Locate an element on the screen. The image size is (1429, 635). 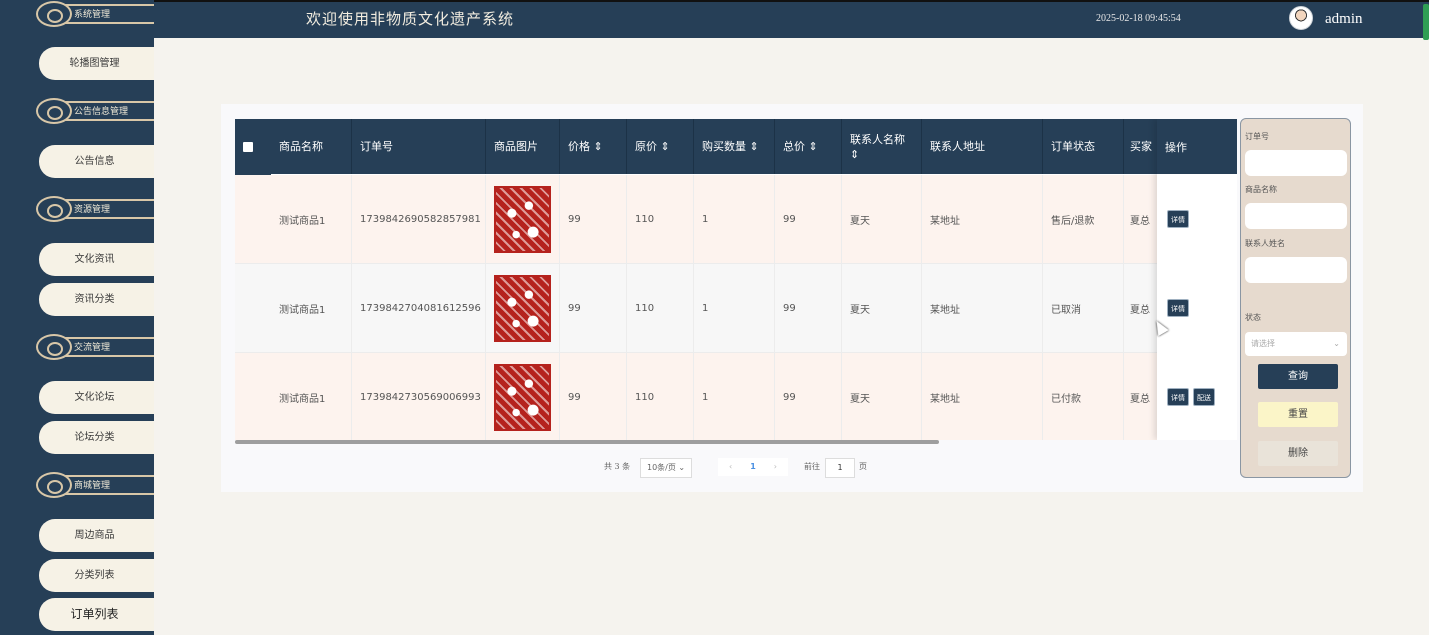
deliver-button: 配送 is located at coordinates (1204, 397).